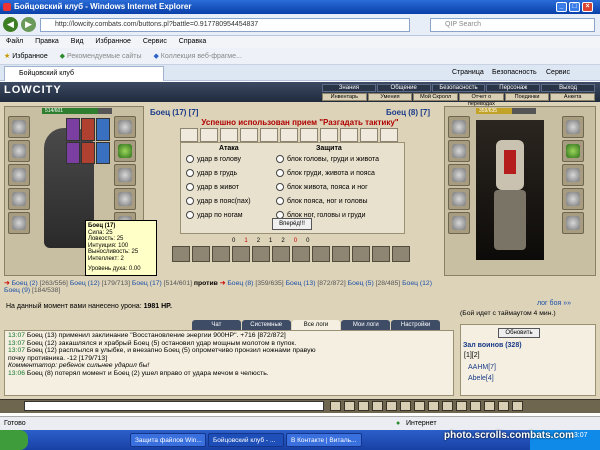 The width and height of the screenshot is (600, 450). I want to click on attack-chest-option: удар в грудь, so click(211, 173).